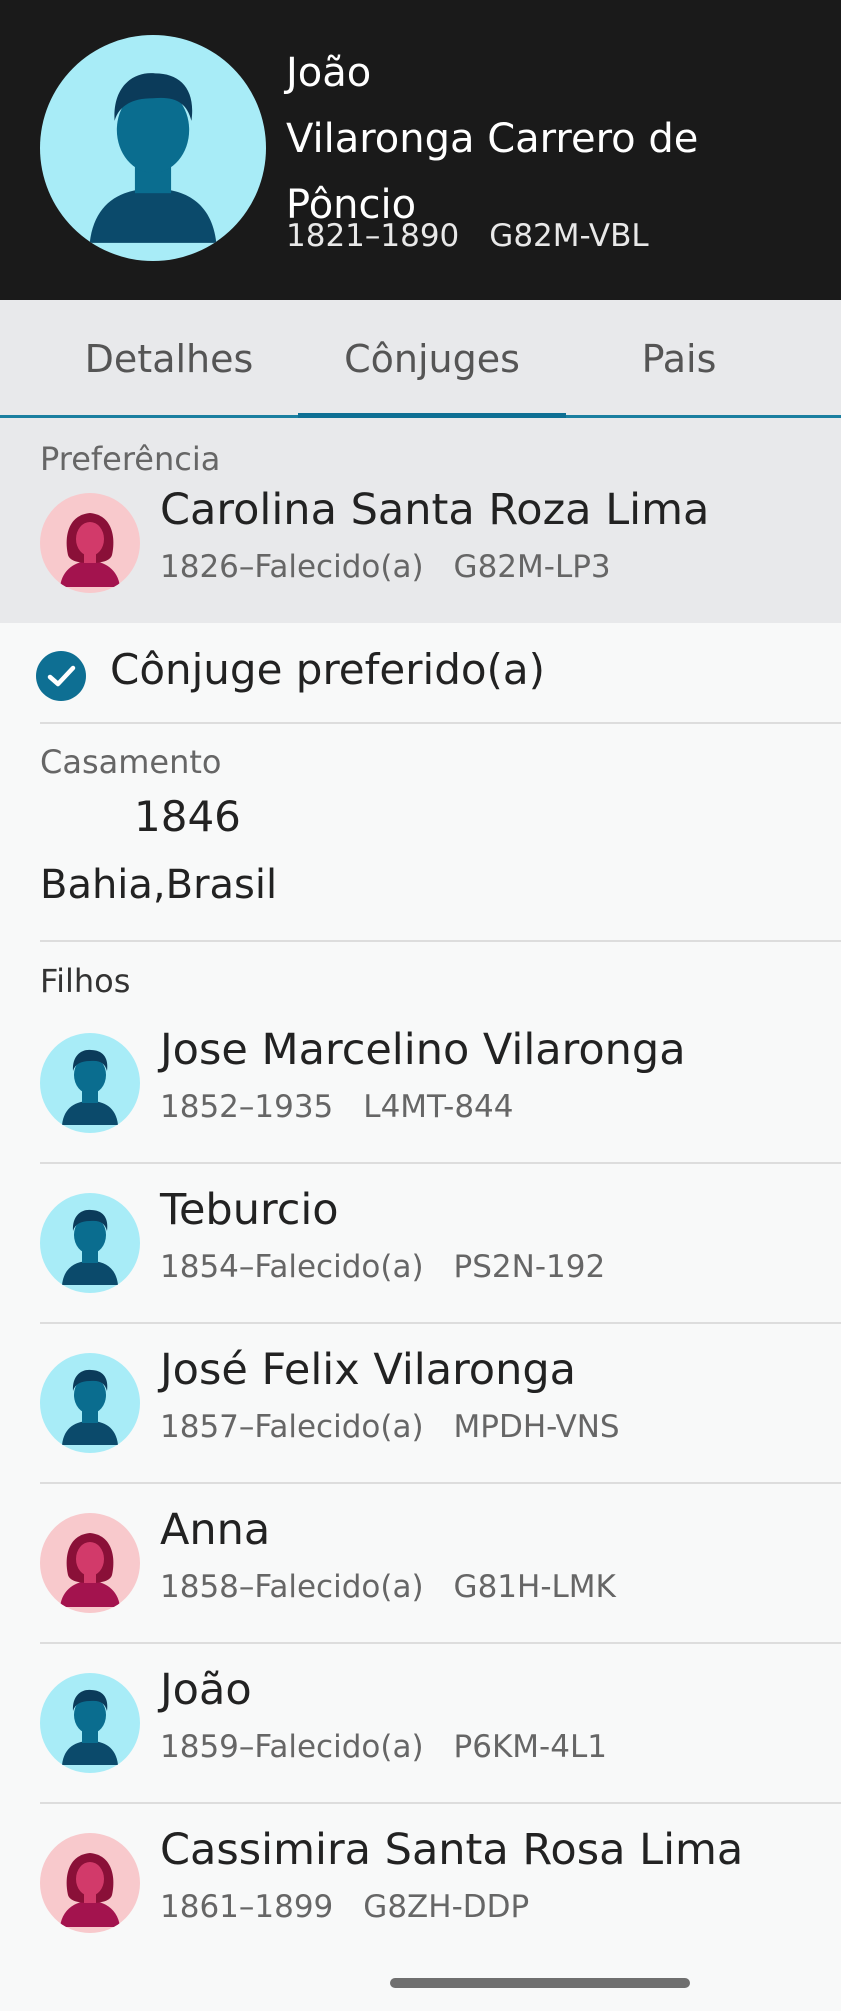  What do you see at coordinates (556, 139) in the screenshot?
I see `person-name: João Vilaronga Carrero de Pôncio` at bounding box center [556, 139].